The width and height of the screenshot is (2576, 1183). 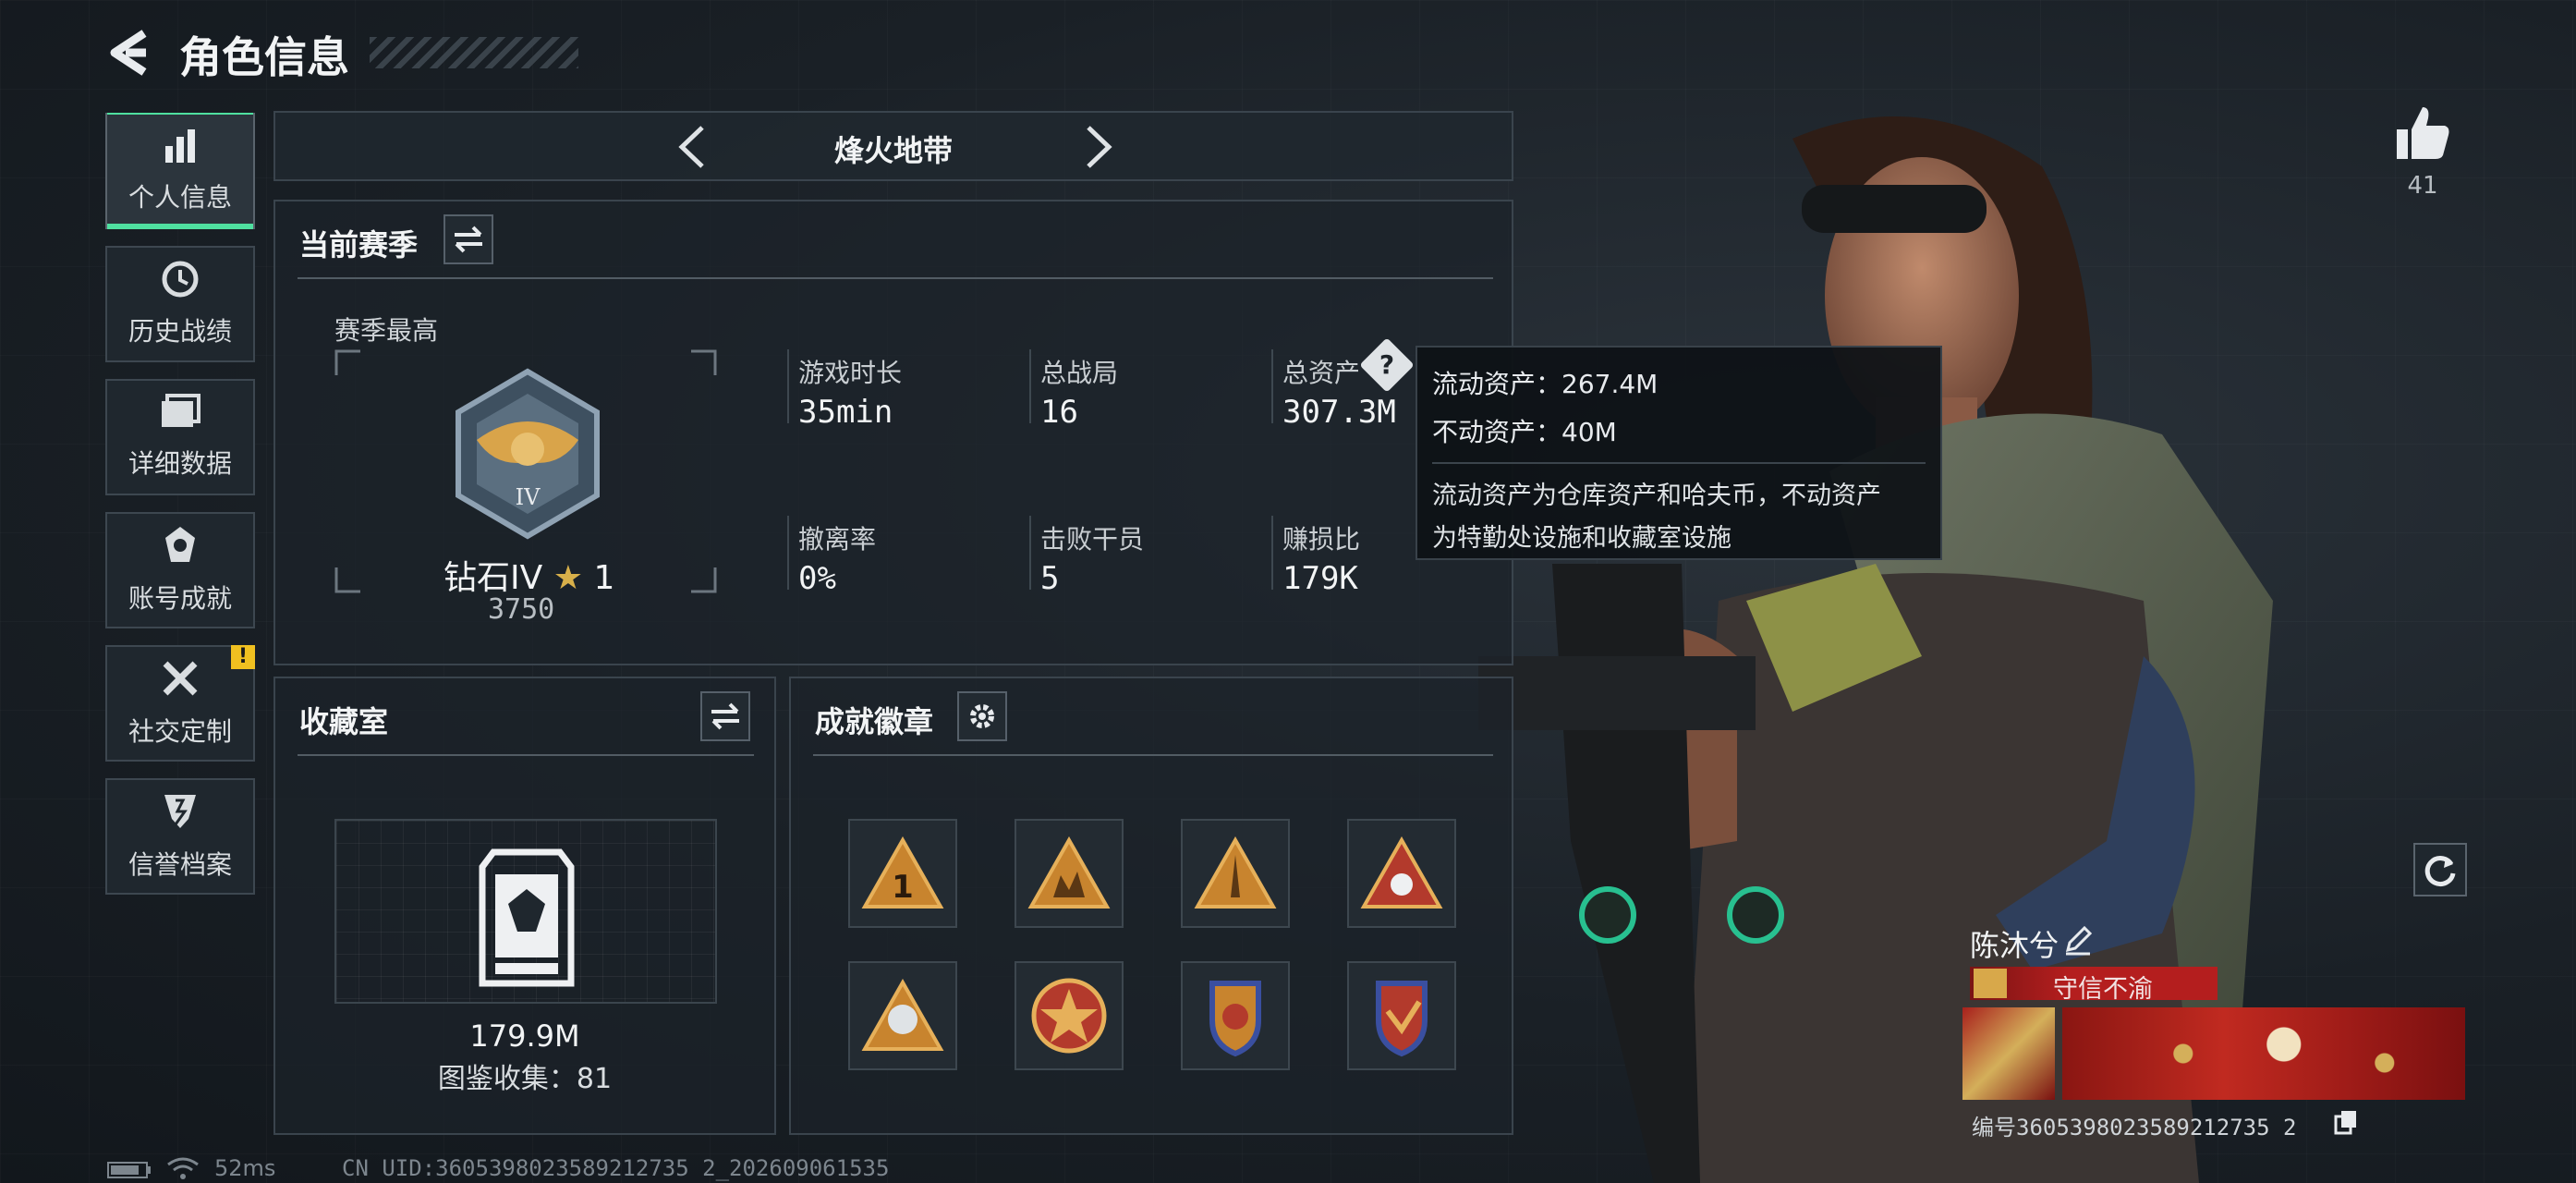 I want to click on stat-label: 总战局, so click(x=1079, y=373).